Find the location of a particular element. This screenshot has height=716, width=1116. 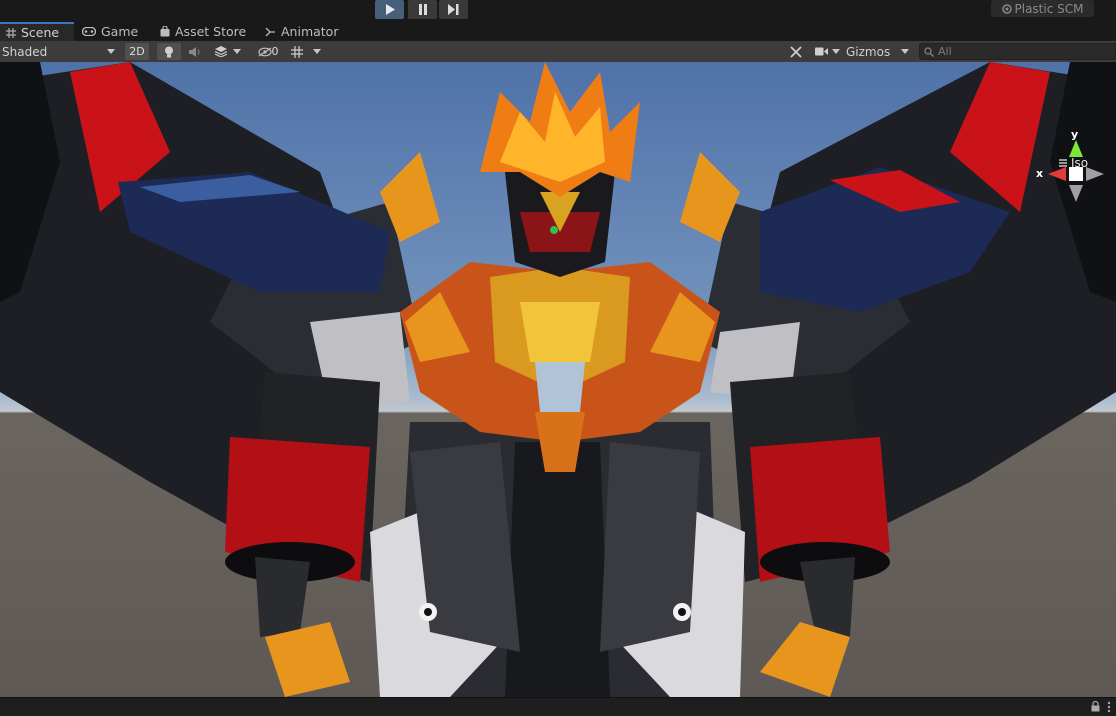

tab-label: Animator is located at coordinates (310, 31).